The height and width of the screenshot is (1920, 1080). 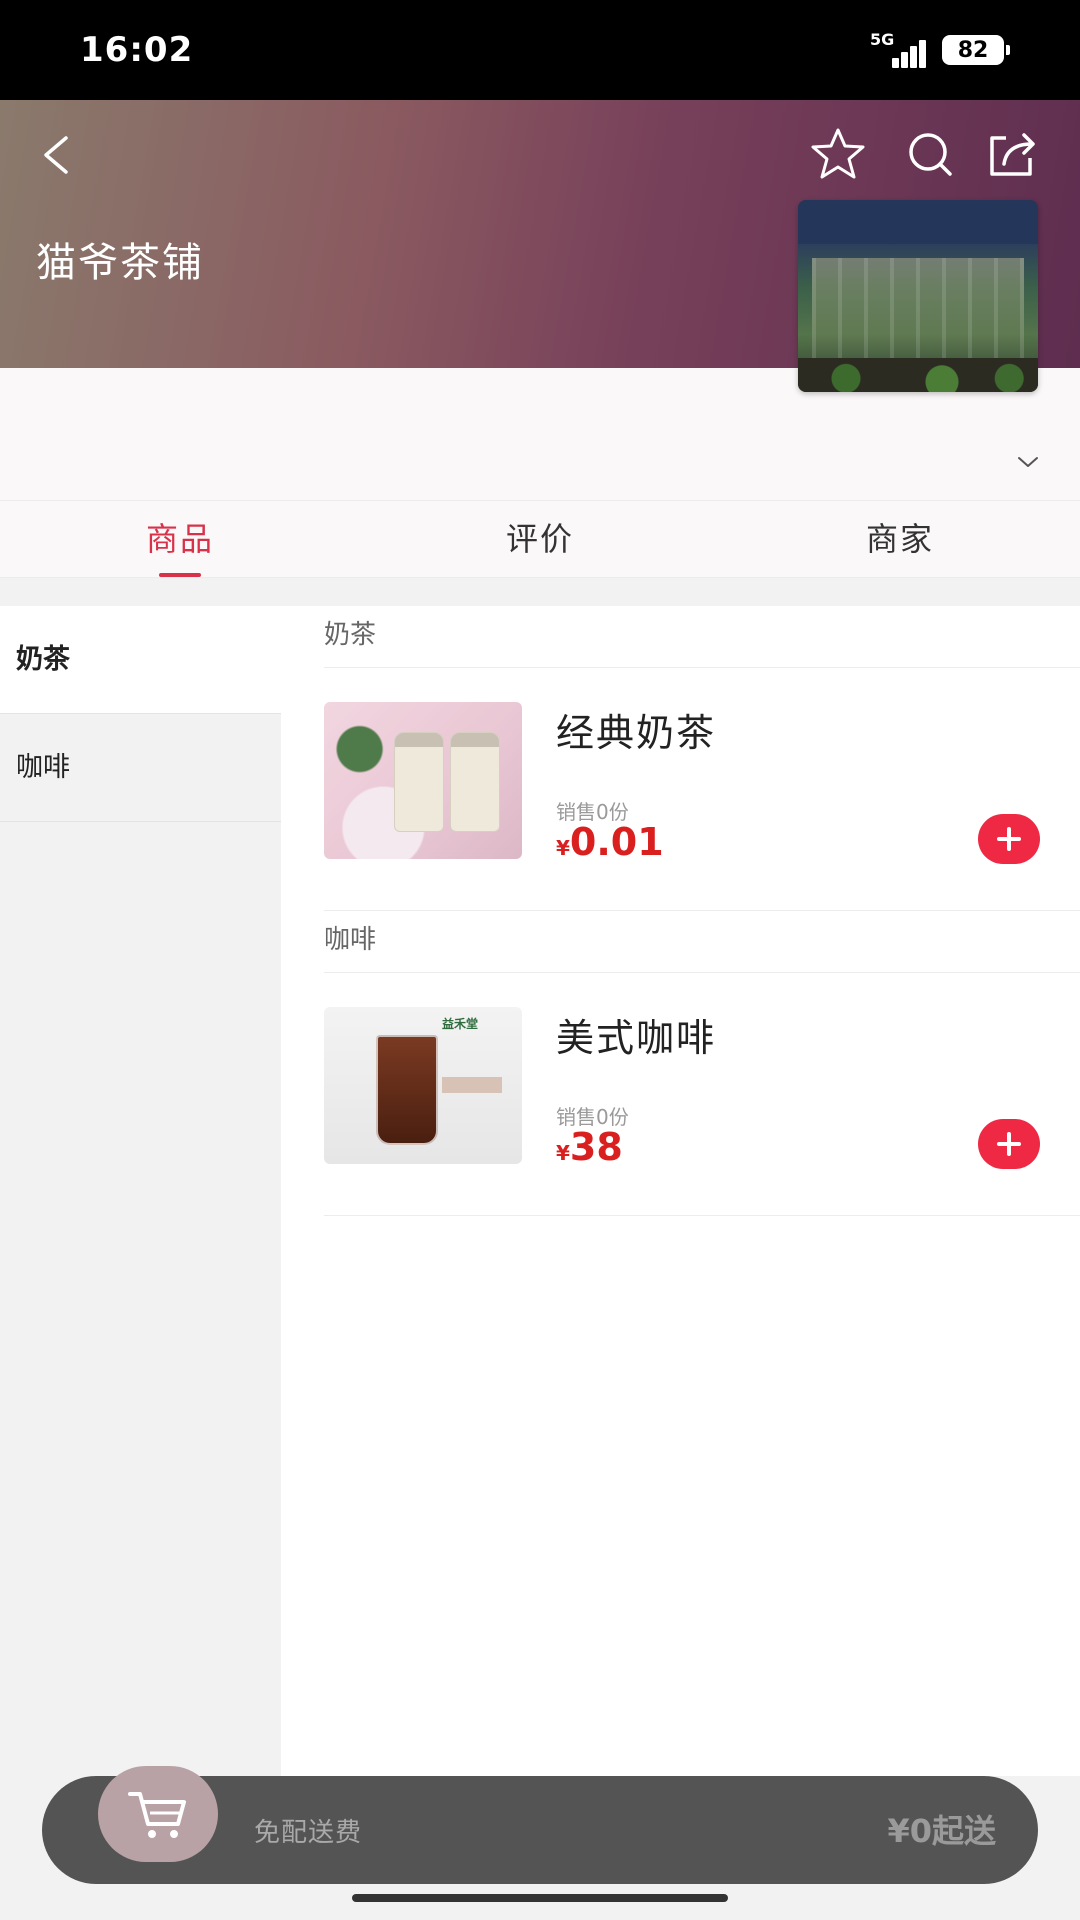 What do you see at coordinates (636, 1038) in the screenshot?
I see `product-name: 美式咖啡` at bounding box center [636, 1038].